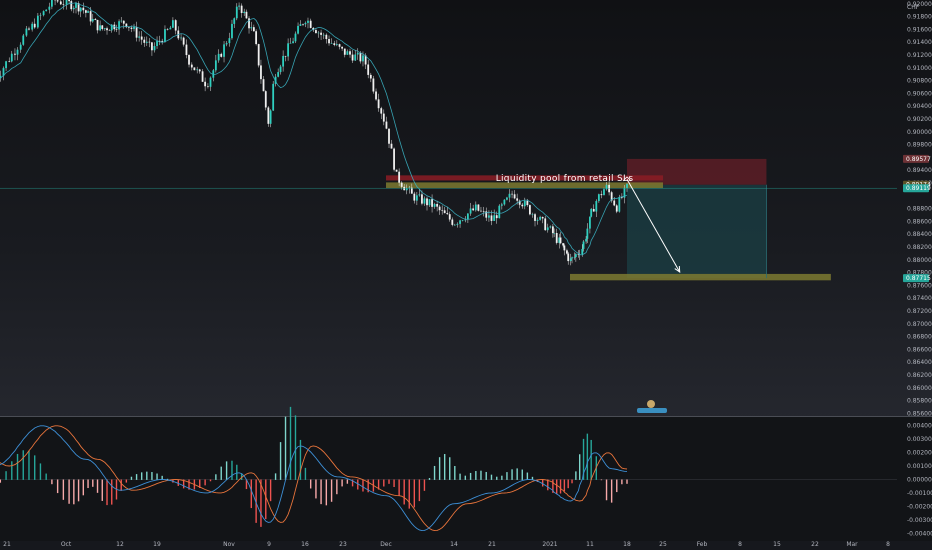 The height and width of the screenshot is (550, 932). I want to click on time-tick-label: 18, so click(627, 544).